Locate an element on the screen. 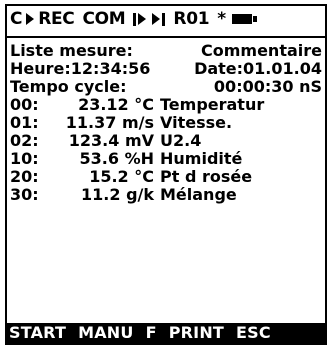  routine-indicator: R01 is located at coordinates (191, 19).